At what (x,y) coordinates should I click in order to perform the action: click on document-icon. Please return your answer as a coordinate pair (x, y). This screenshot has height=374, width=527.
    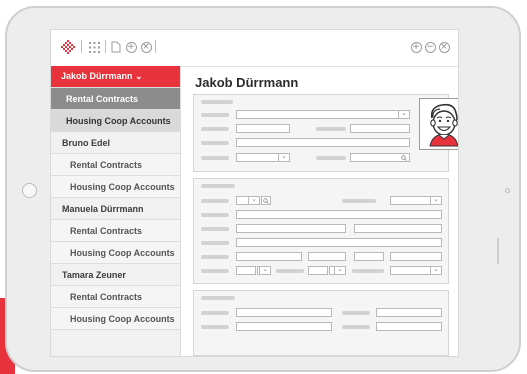
    Looking at the image, I should click on (116, 47).